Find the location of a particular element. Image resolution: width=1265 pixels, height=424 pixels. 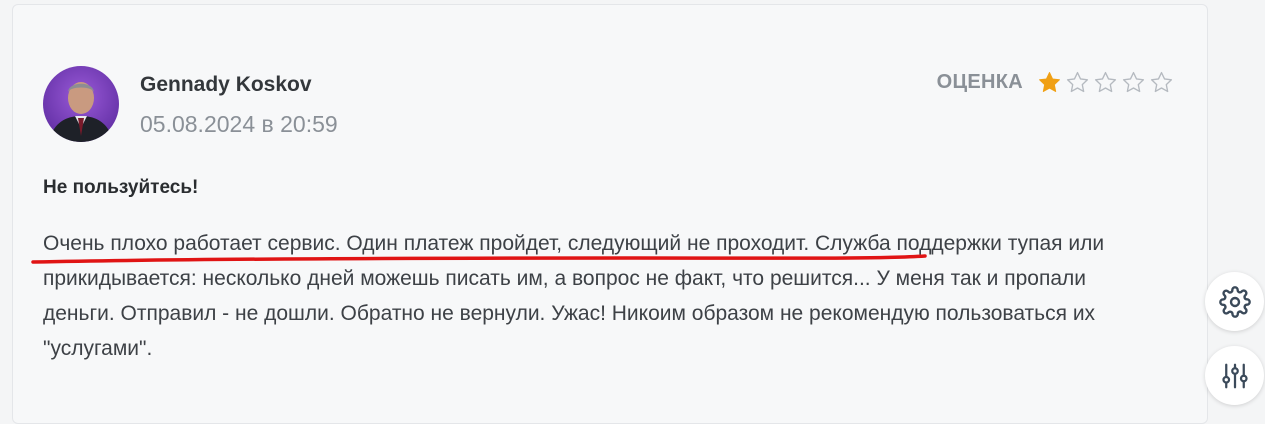

avatar-photo is located at coordinates (81, 104).